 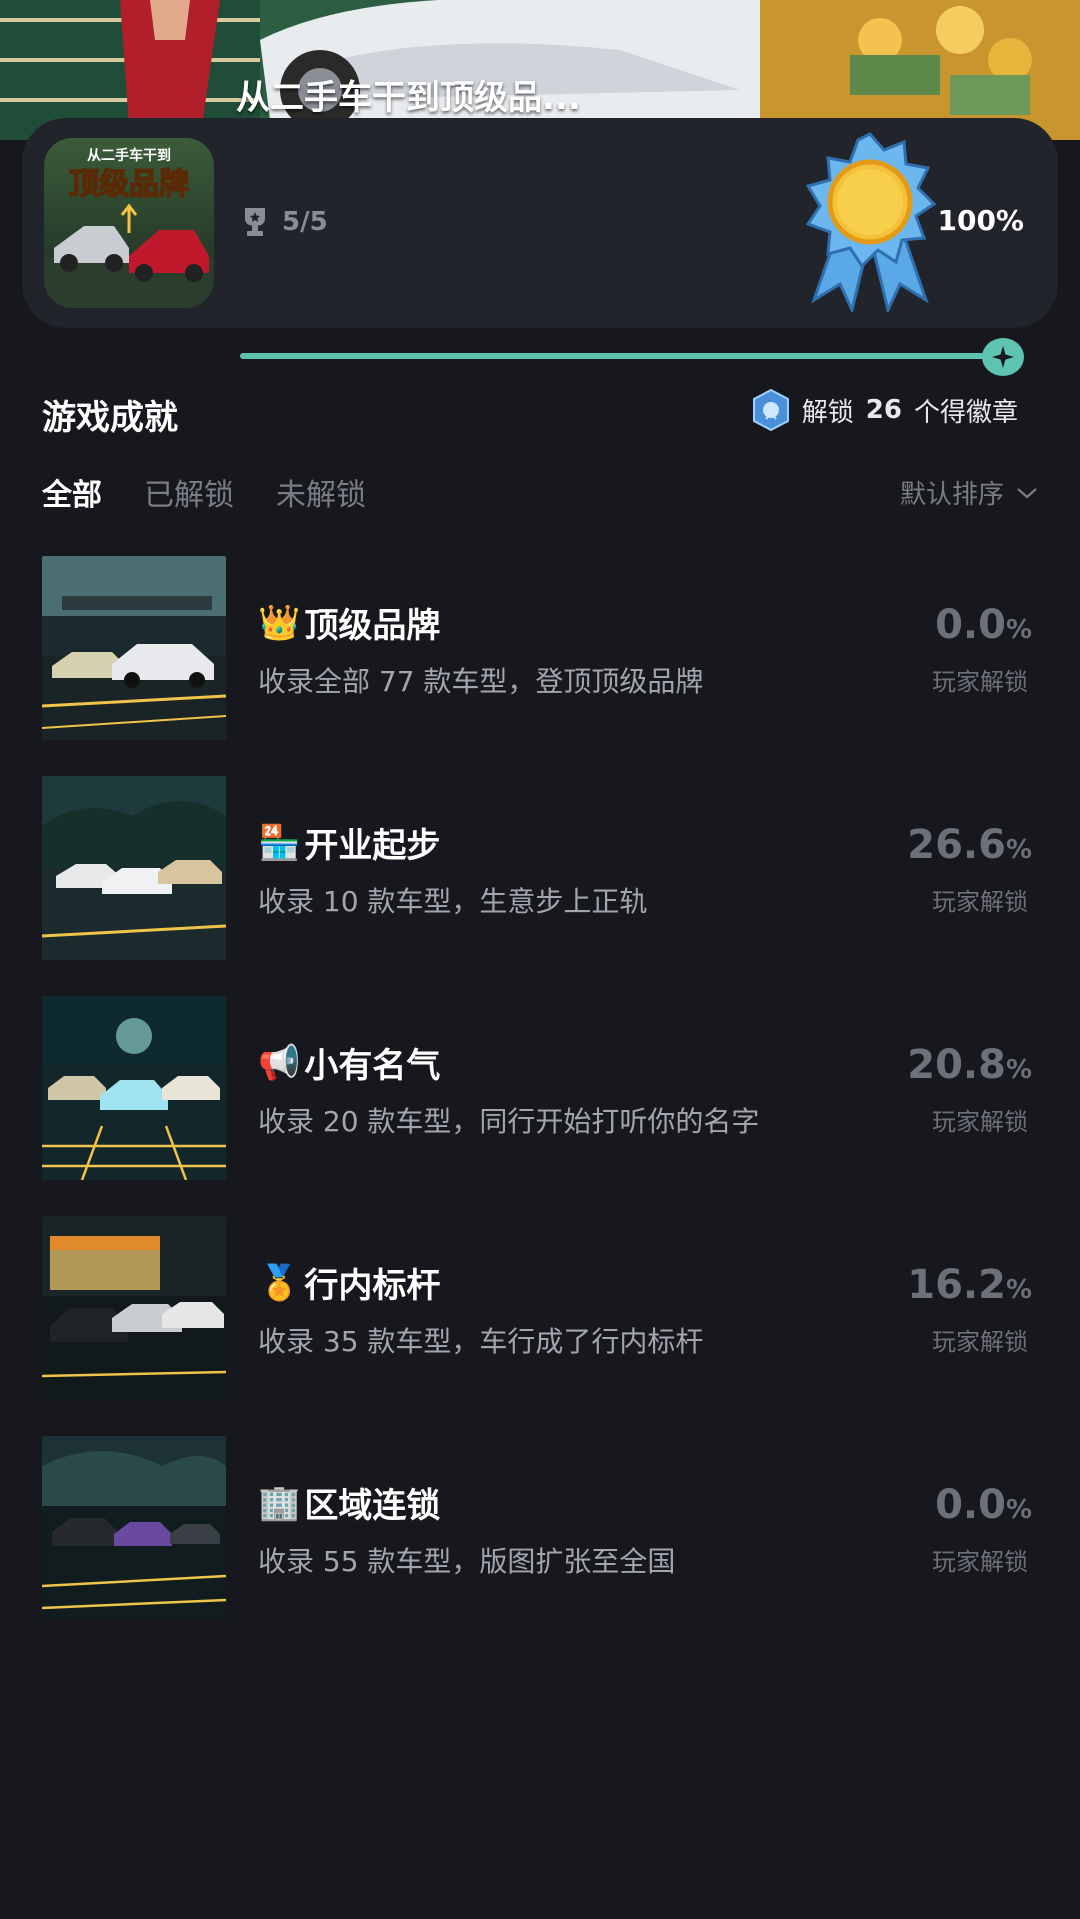 I want to click on trophy-icon, so click(x=255, y=222).